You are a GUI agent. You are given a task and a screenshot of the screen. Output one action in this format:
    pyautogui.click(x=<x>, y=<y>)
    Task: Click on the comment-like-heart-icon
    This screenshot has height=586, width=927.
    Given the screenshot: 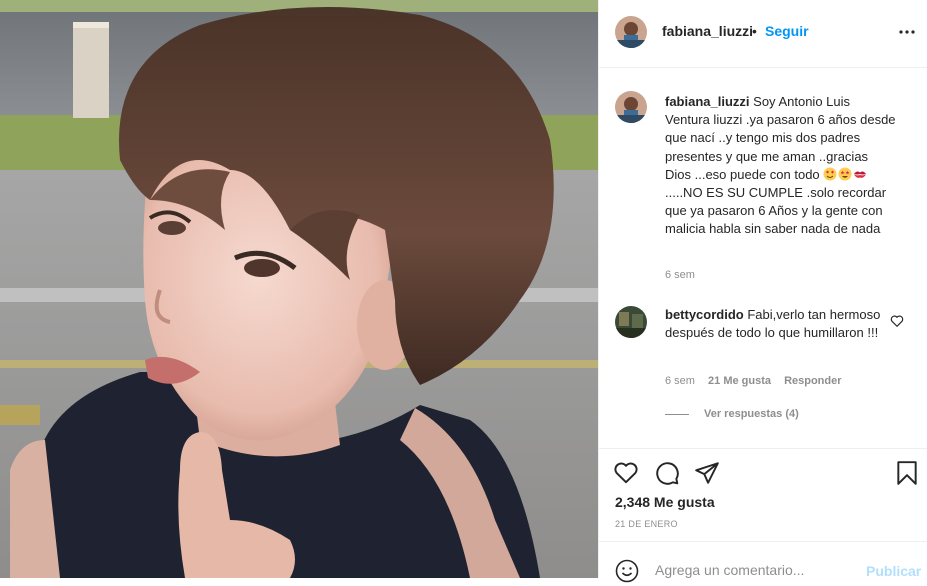 What is the action you would take?
    pyautogui.click(x=897, y=321)
    